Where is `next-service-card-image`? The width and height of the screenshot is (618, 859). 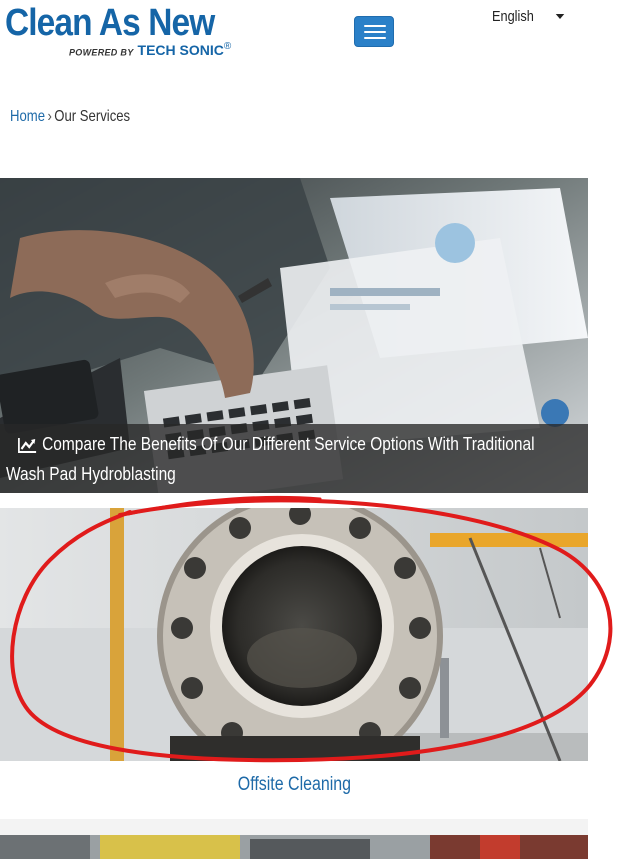 next-service-card-image is located at coordinates (294, 847).